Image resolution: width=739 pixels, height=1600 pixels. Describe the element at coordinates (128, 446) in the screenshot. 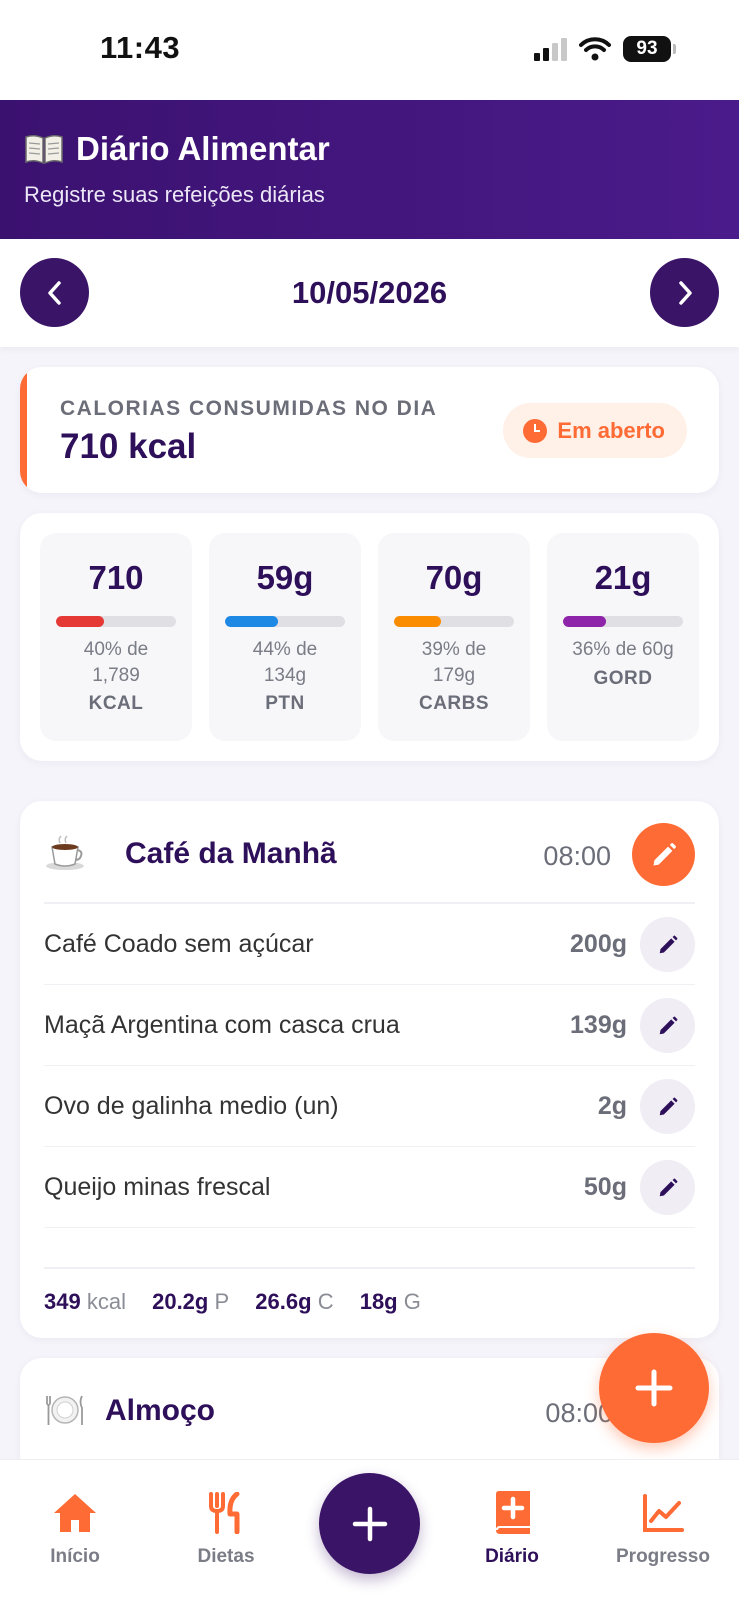

I see `calories-value: 710 kcal` at that location.